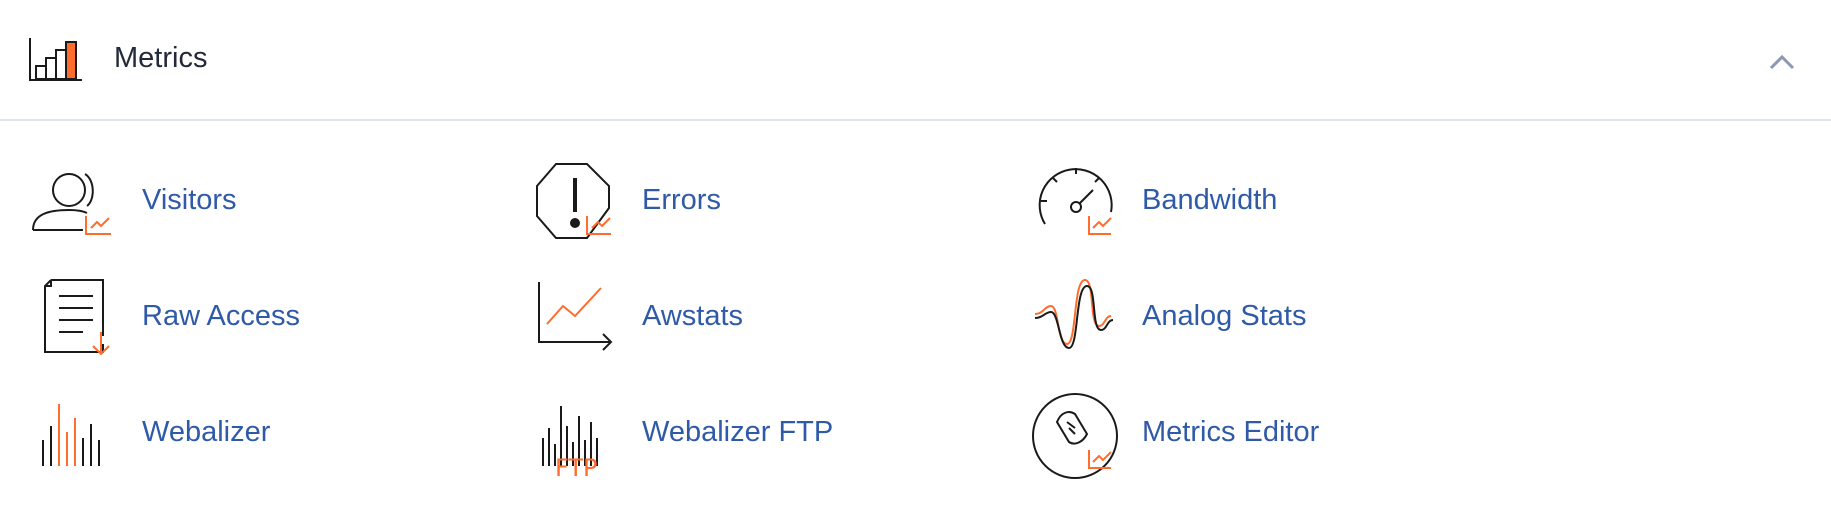  I want to click on item-label: Analog Stats, so click(1224, 316).